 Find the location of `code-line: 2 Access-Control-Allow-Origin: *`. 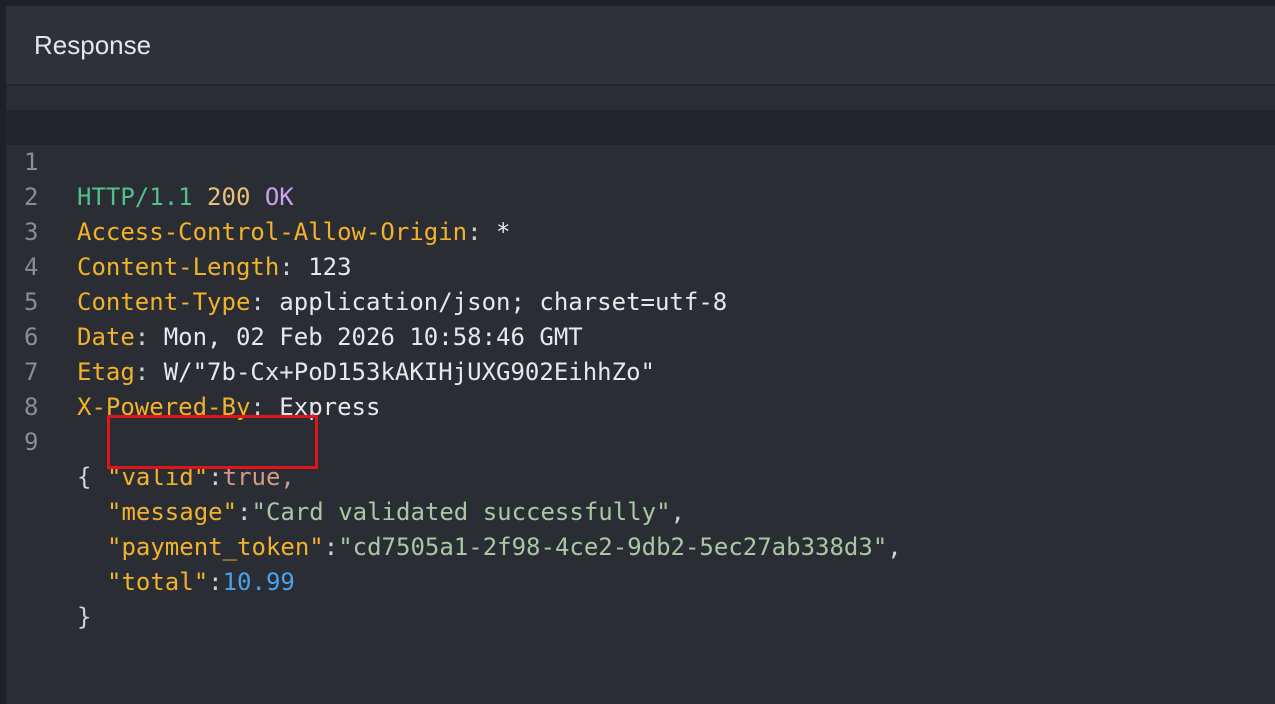

code-line: 2 Access-Control-Allow-Origin: * is located at coordinates (640, 195).